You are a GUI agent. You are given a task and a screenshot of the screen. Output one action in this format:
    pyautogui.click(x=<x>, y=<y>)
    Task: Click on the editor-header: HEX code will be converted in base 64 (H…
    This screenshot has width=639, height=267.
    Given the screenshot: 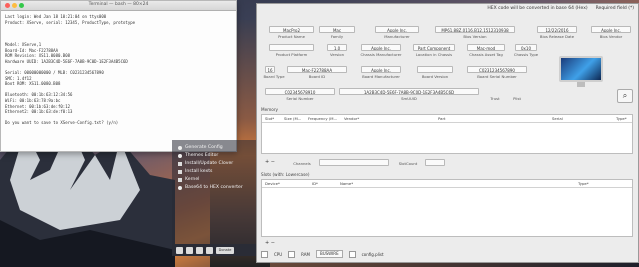 What is the action you would take?
    pyautogui.click(x=447, y=8)
    